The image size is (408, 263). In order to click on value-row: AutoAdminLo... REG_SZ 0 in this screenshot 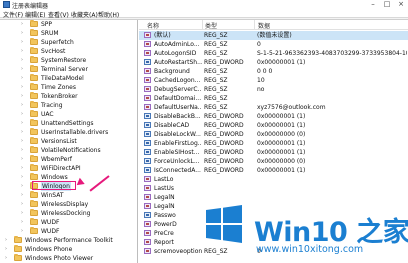, I will do `click(273, 44)`.